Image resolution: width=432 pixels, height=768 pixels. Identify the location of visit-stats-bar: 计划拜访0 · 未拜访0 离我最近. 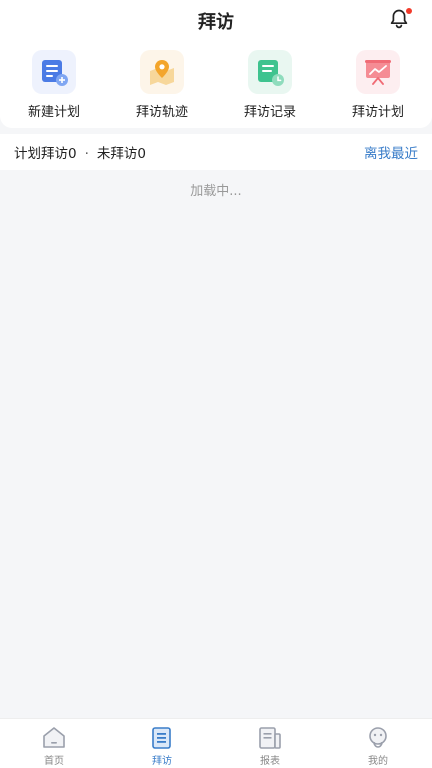
(216, 152).